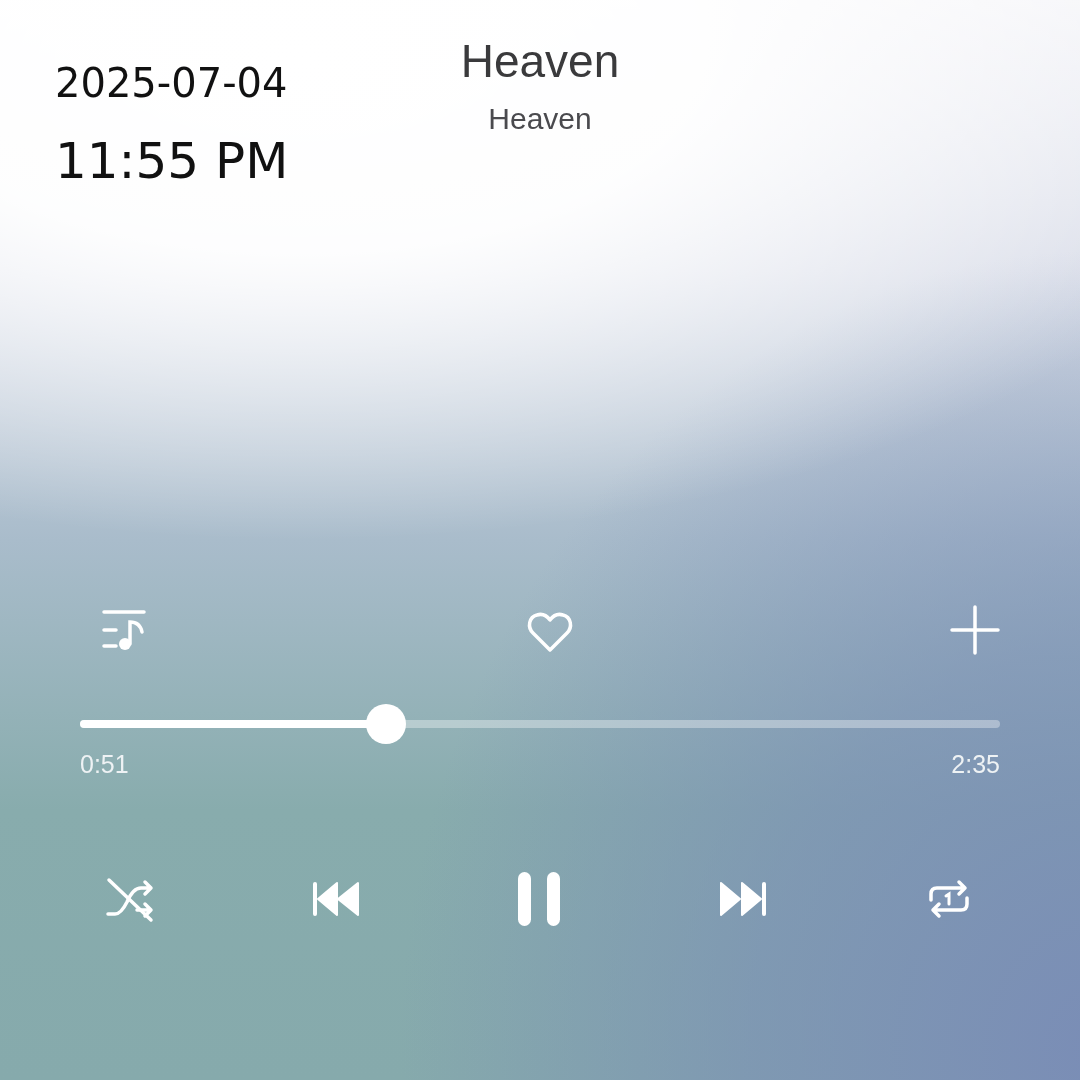 This screenshot has width=1080, height=1080. Describe the element at coordinates (386, 724) in the screenshot. I see `progress-thumb` at that location.